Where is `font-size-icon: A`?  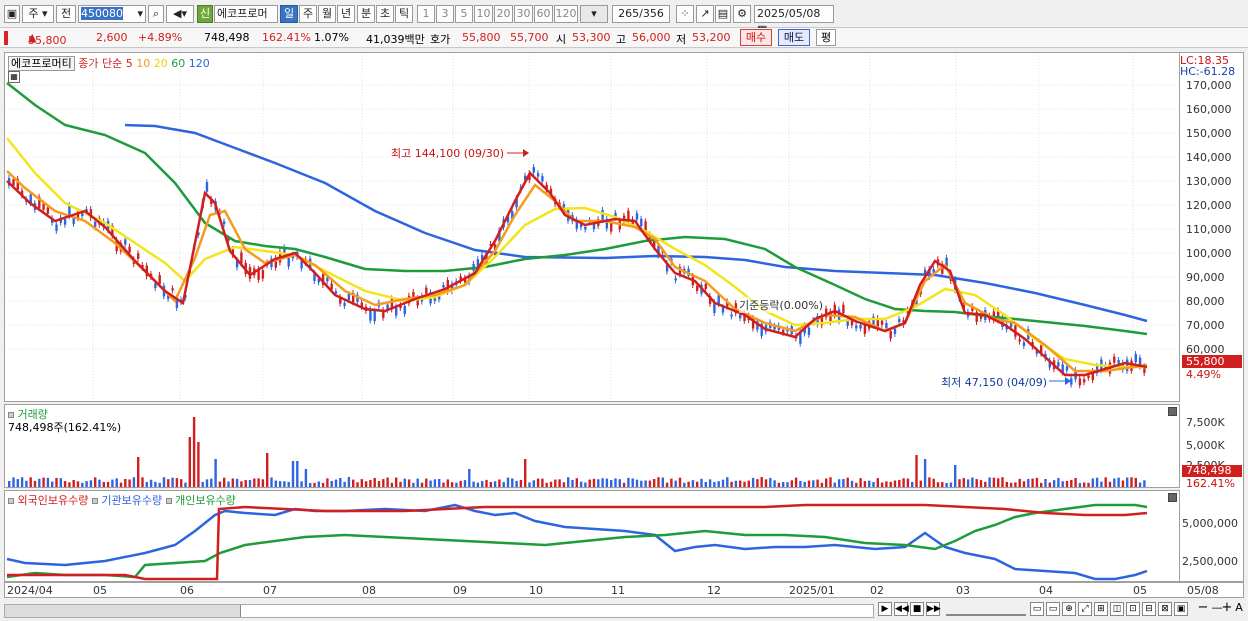 font-size-icon: A is located at coordinates (1239, 609).